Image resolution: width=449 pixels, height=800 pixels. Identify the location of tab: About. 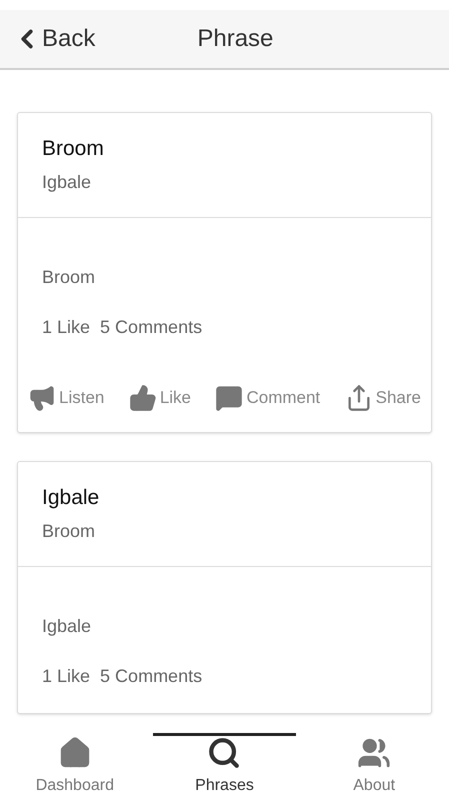
(374, 766).